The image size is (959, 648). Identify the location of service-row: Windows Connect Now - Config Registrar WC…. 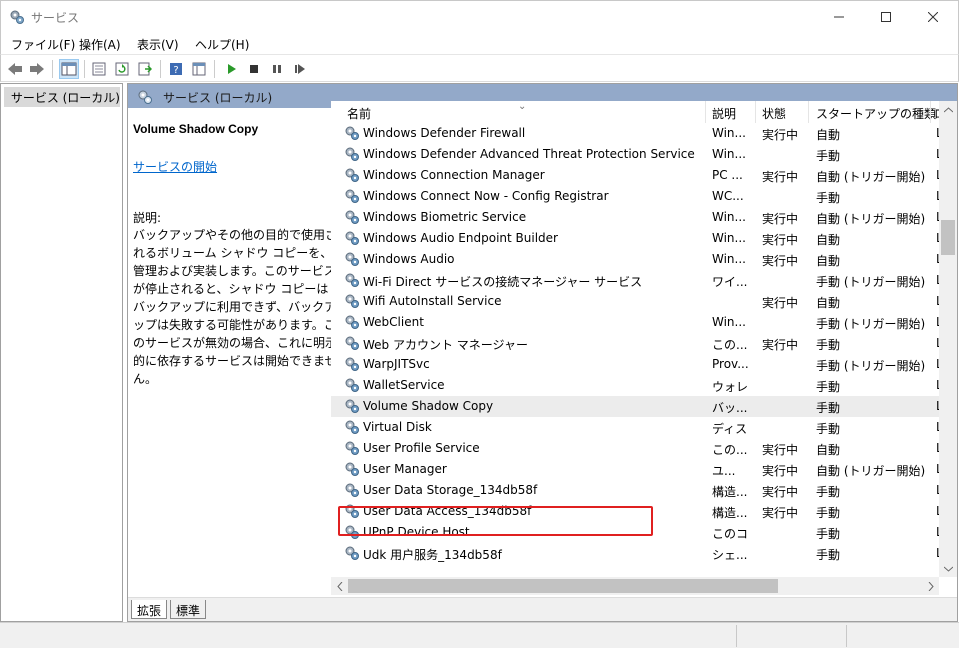
(635, 196).